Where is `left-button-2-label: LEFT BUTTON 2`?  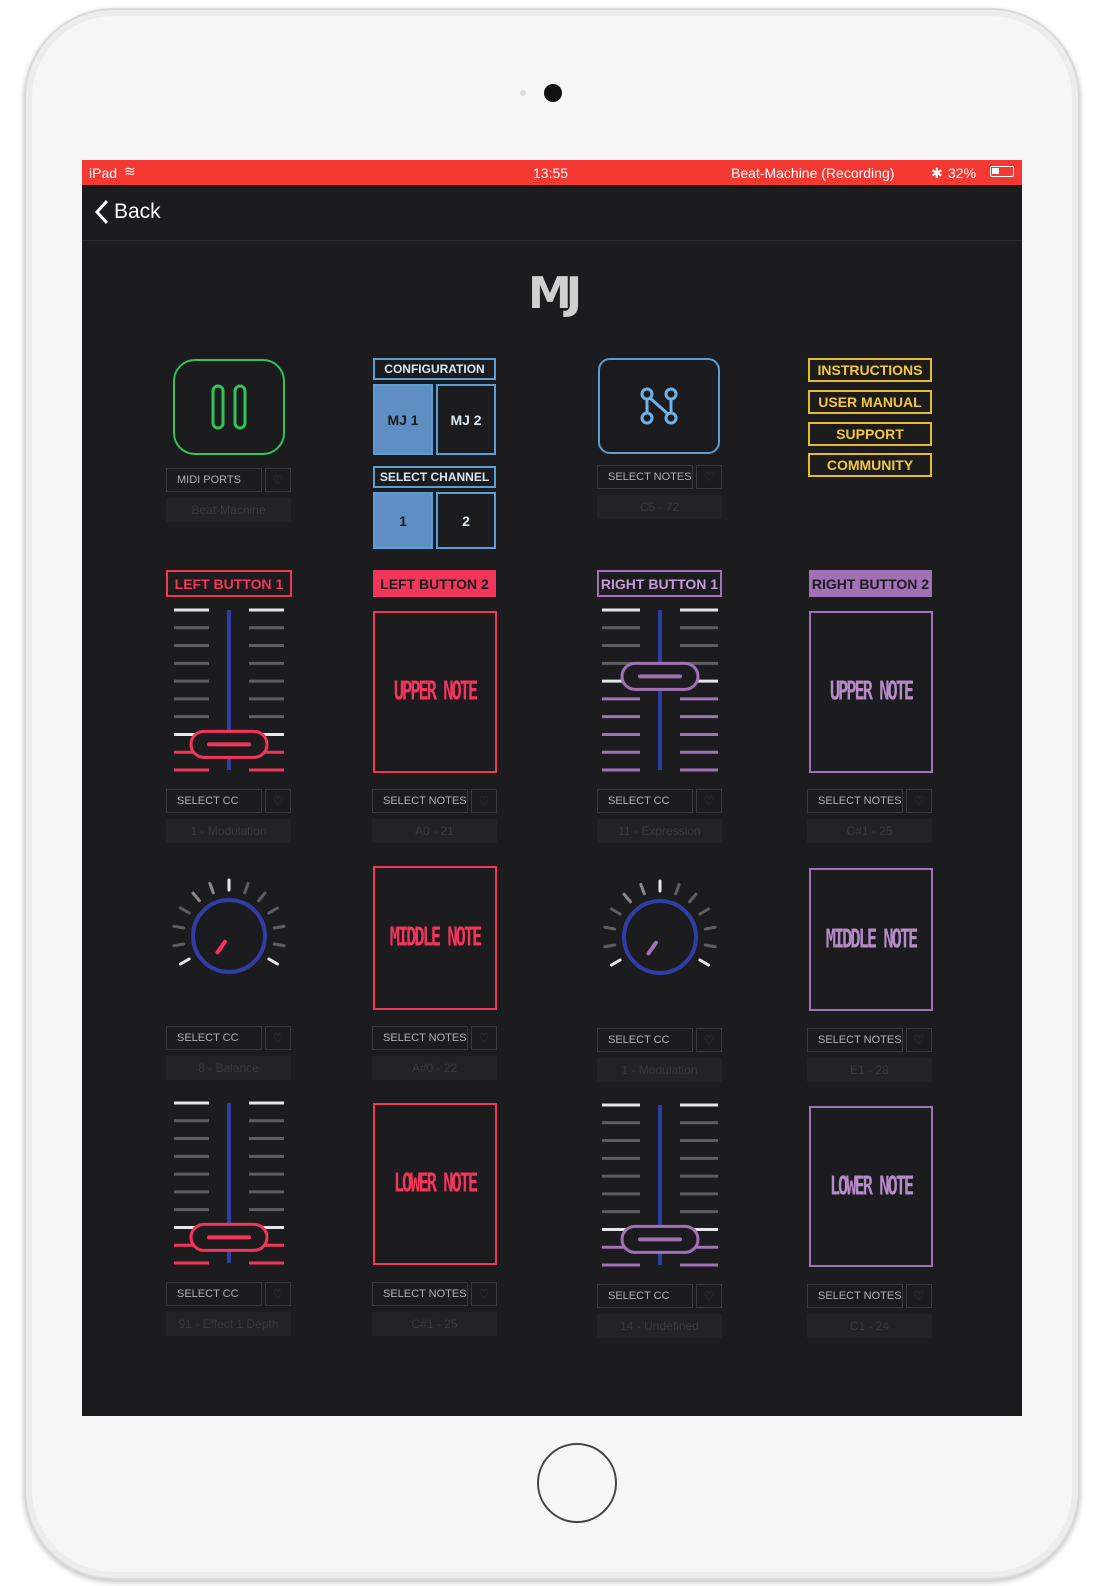
left-button-2-label: LEFT BUTTON 2 is located at coordinates (434, 583).